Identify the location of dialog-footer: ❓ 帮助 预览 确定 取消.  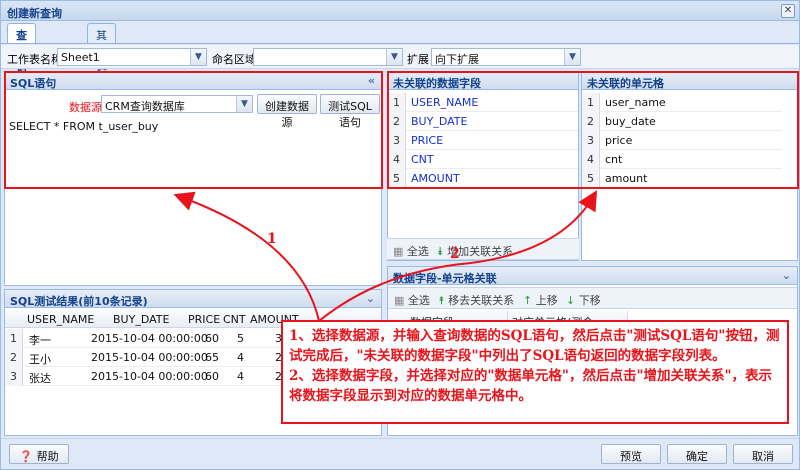
(400, 453).